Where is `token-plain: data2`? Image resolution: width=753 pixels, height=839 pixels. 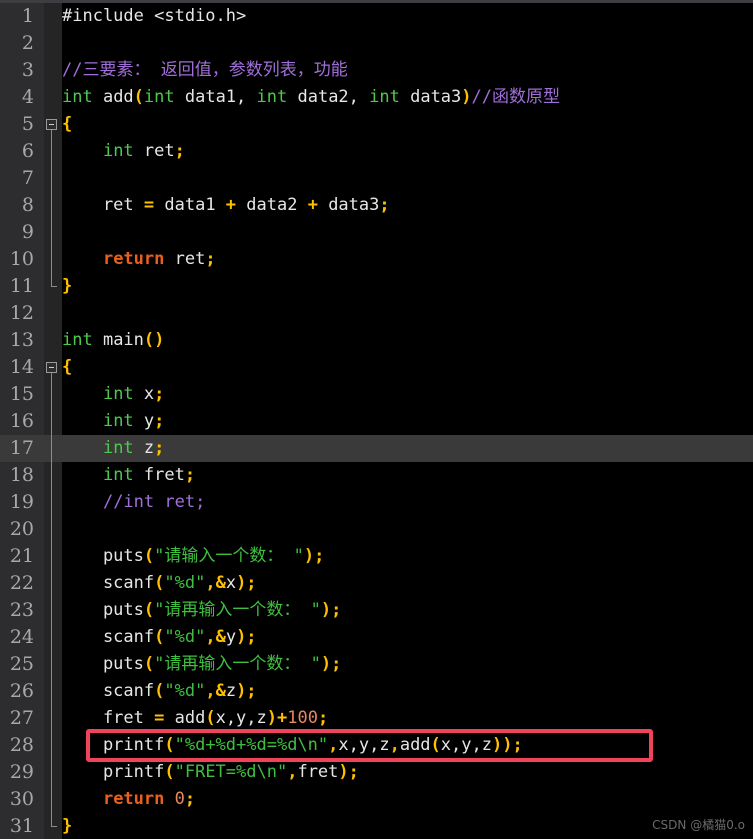 token-plain: data2 is located at coordinates (272, 205).